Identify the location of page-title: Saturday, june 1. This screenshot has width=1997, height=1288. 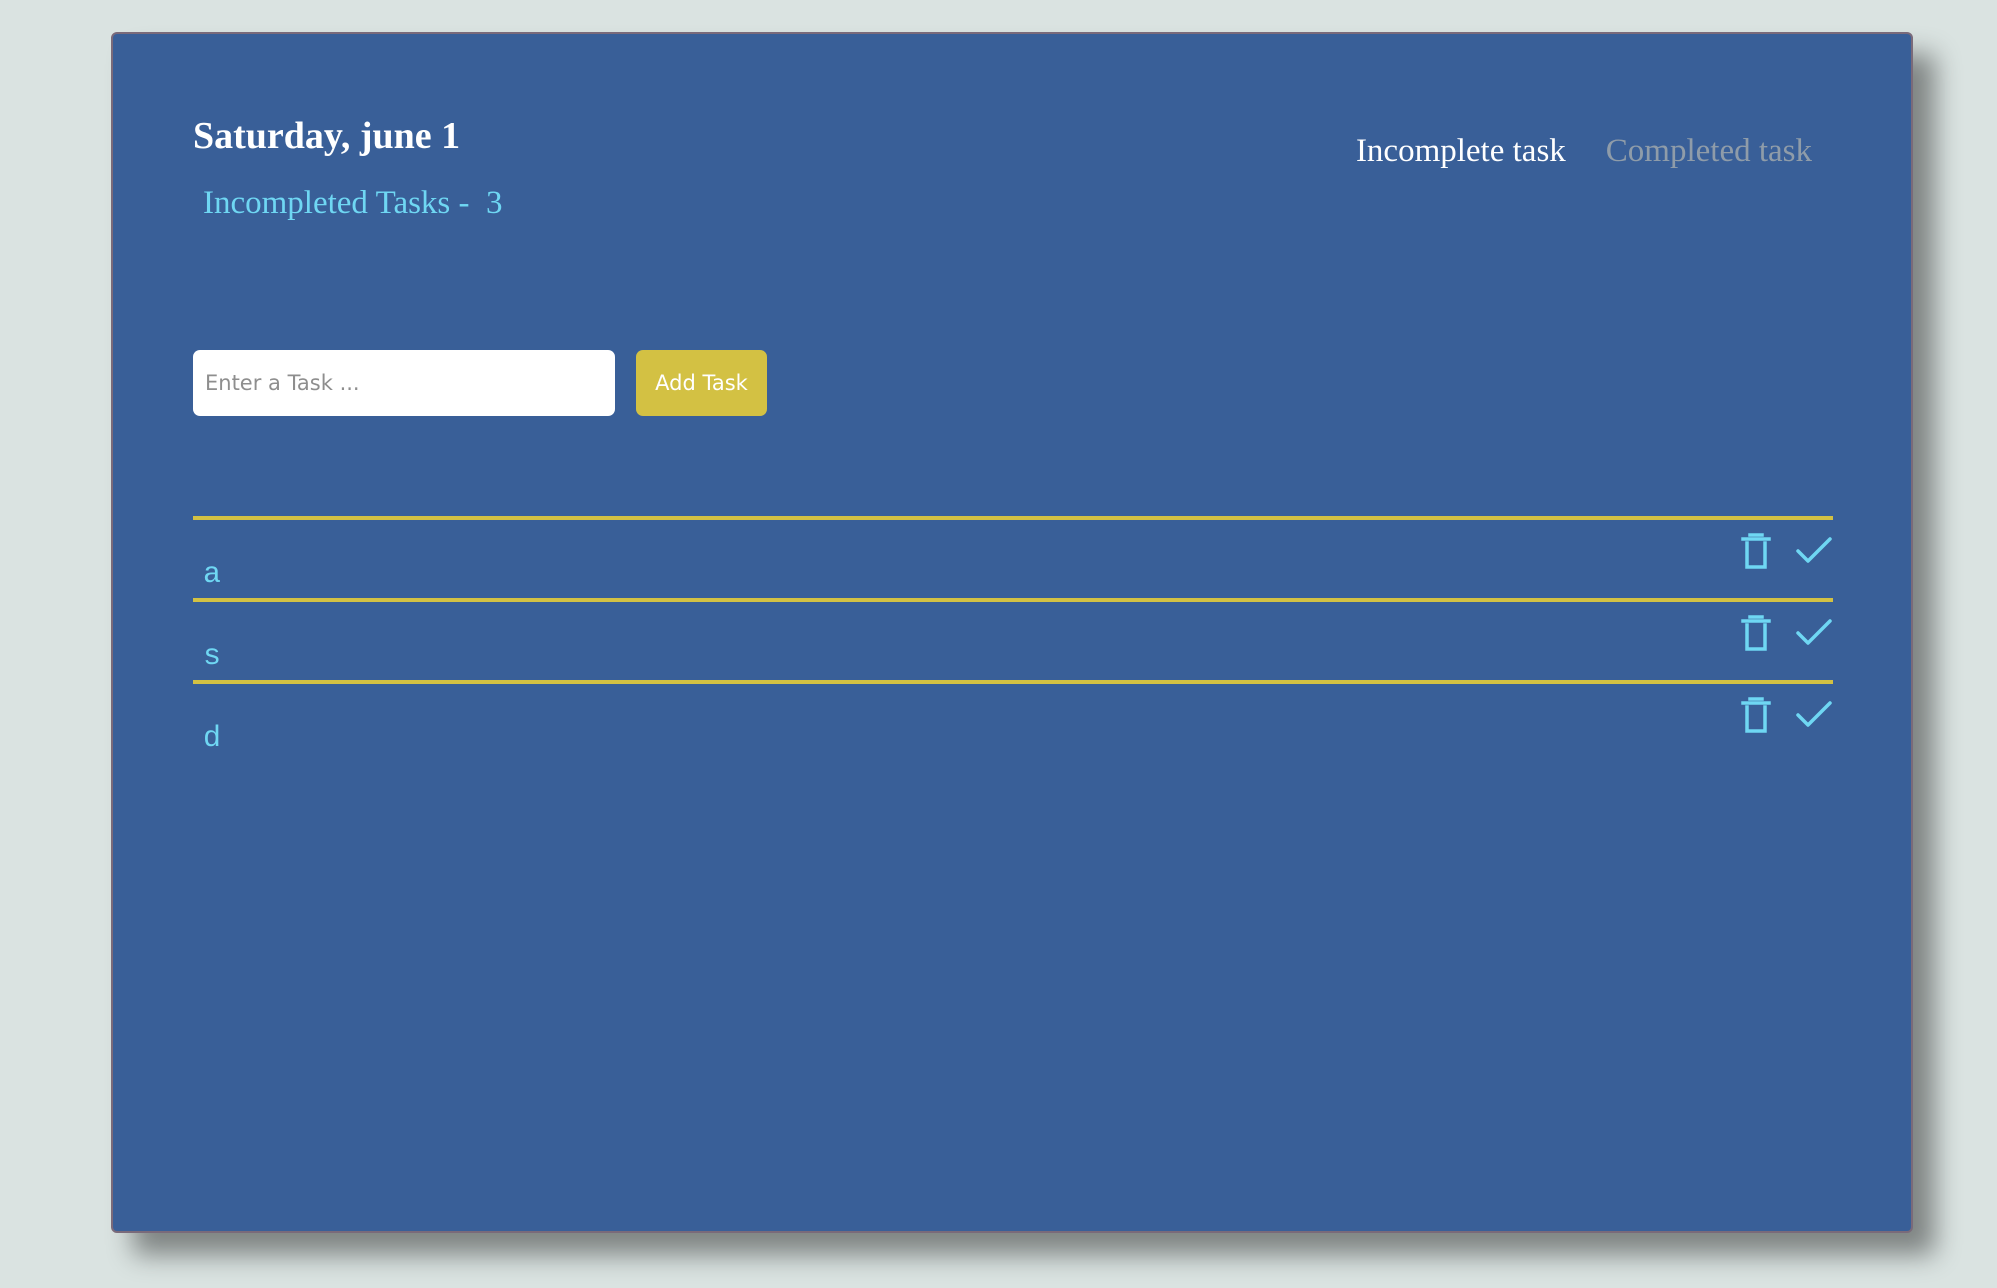
(327, 136).